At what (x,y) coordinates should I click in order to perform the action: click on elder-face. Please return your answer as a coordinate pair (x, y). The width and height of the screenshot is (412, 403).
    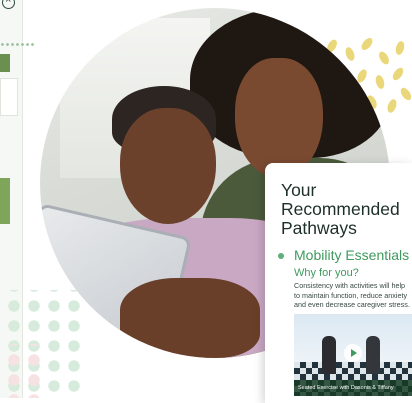
    Looking at the image, I should click on (168, 166).